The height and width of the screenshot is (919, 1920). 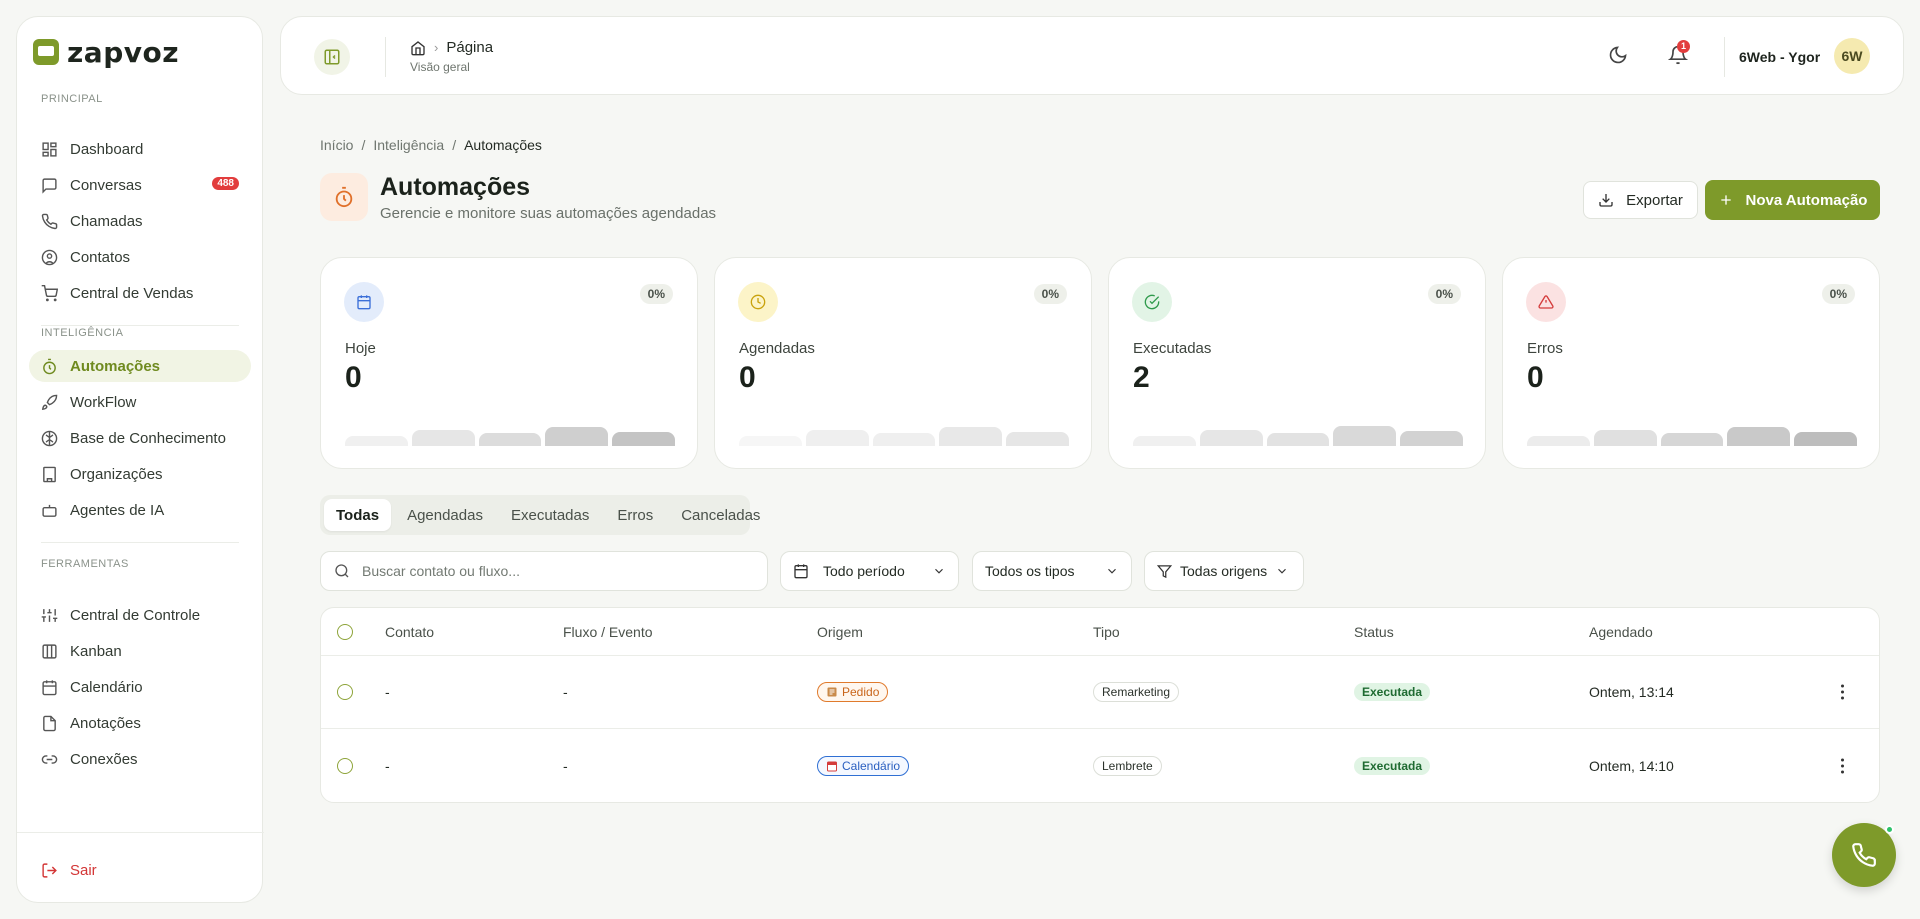 What do you see at coordinates (1141, 377) in the screenshot?
I see `stat-value: 2` at bounding box center [1141, 377].